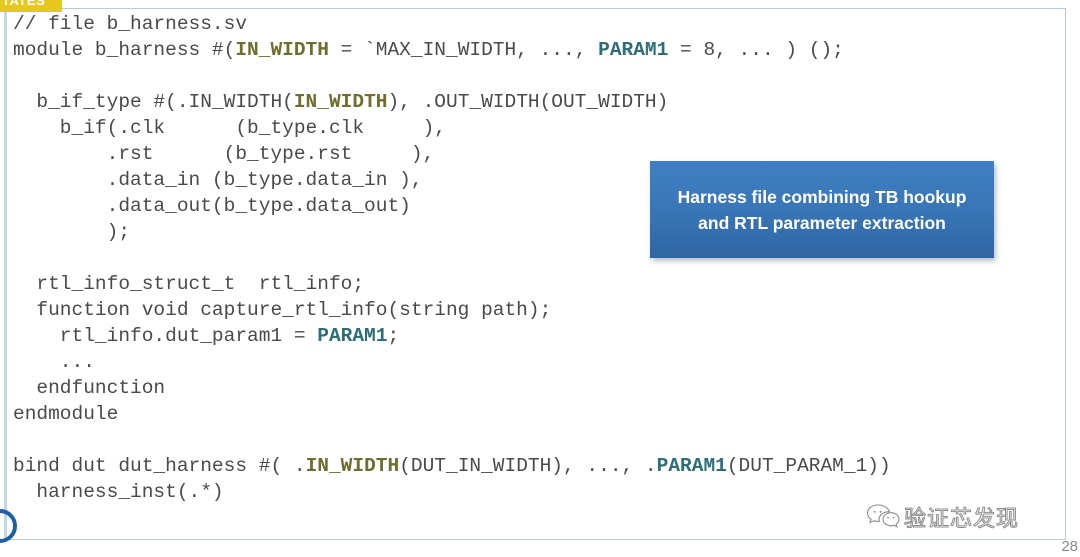 This screenshot has height=557, width=1080. I want to click on code-token: module b_harness #(, so click(124, 50).